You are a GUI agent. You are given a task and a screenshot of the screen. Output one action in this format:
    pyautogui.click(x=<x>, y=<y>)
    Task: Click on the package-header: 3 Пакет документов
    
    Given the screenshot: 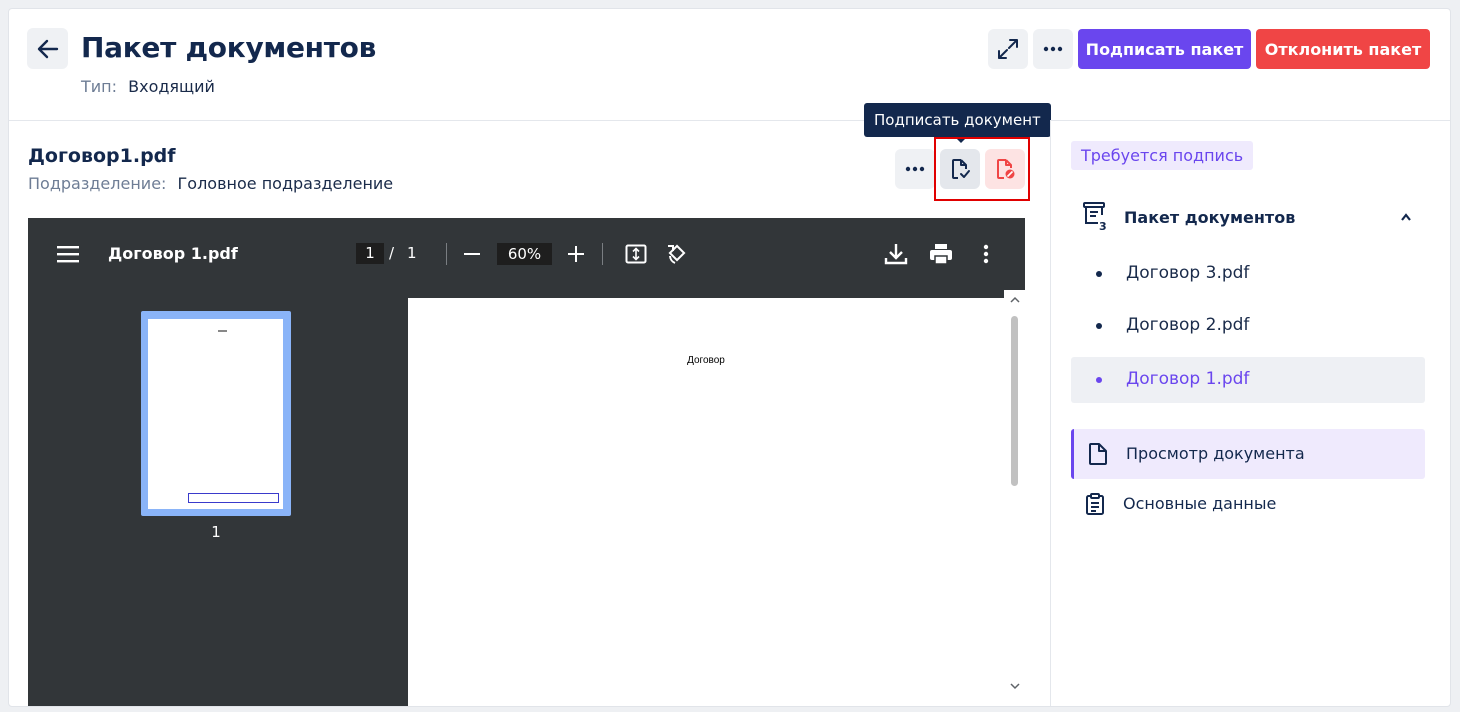 What is the action you would take?
    pyautogui.click(x=1248, y=217)
    